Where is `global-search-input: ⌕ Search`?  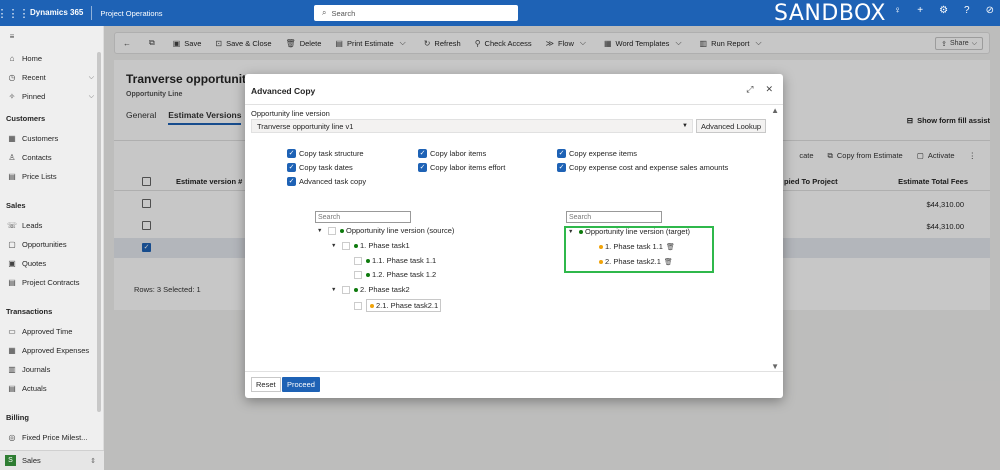
global-search-input: ⌕ Search is located at coordinates (416, 13).